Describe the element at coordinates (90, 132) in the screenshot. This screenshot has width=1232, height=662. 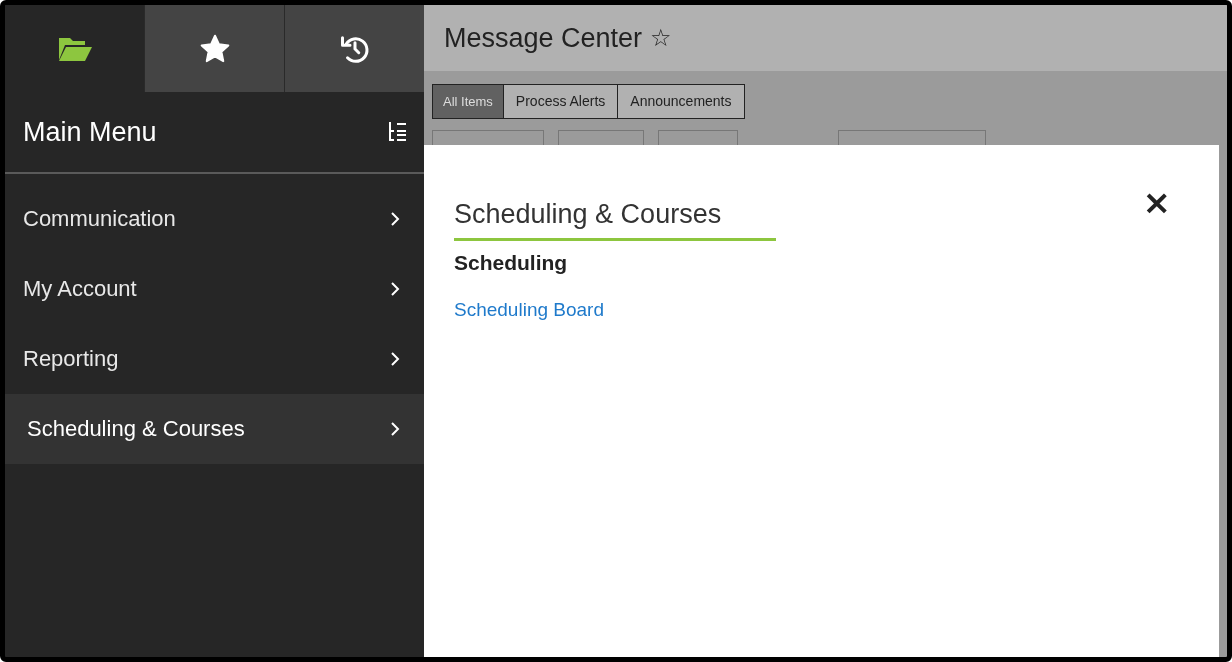
I see `sidebar-heading: Main Menu` at that location.